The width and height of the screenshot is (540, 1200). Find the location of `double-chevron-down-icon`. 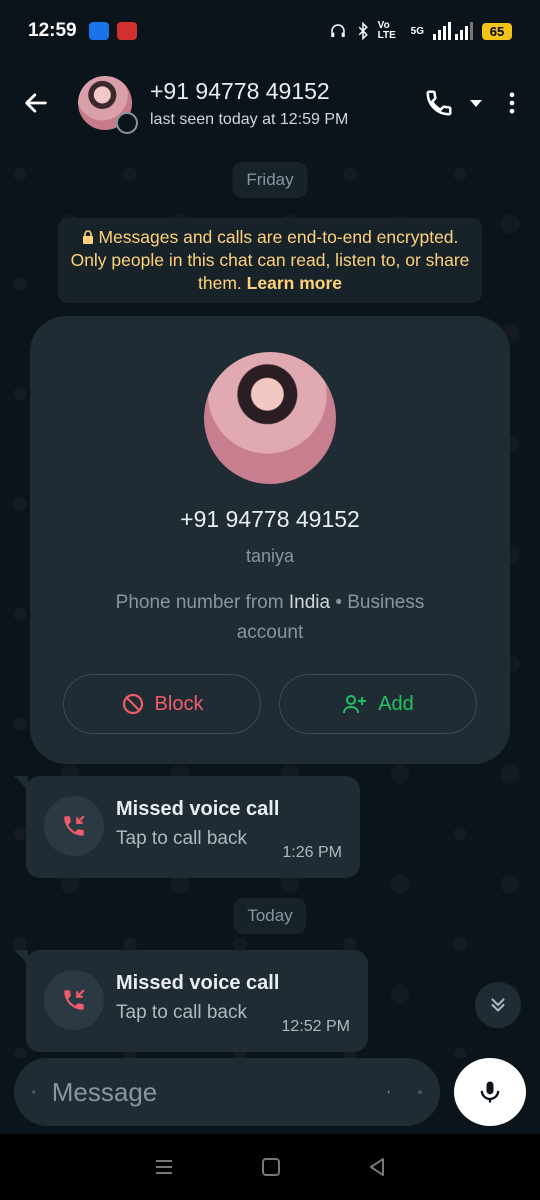

double-chevron-down-icon is located at coordinates (498, 1005).